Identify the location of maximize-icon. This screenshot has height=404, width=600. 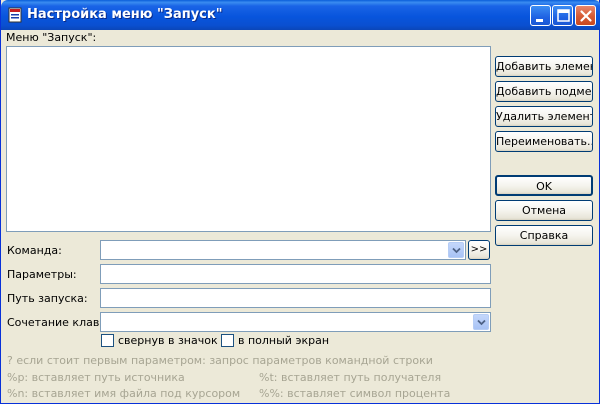
(563, 15).